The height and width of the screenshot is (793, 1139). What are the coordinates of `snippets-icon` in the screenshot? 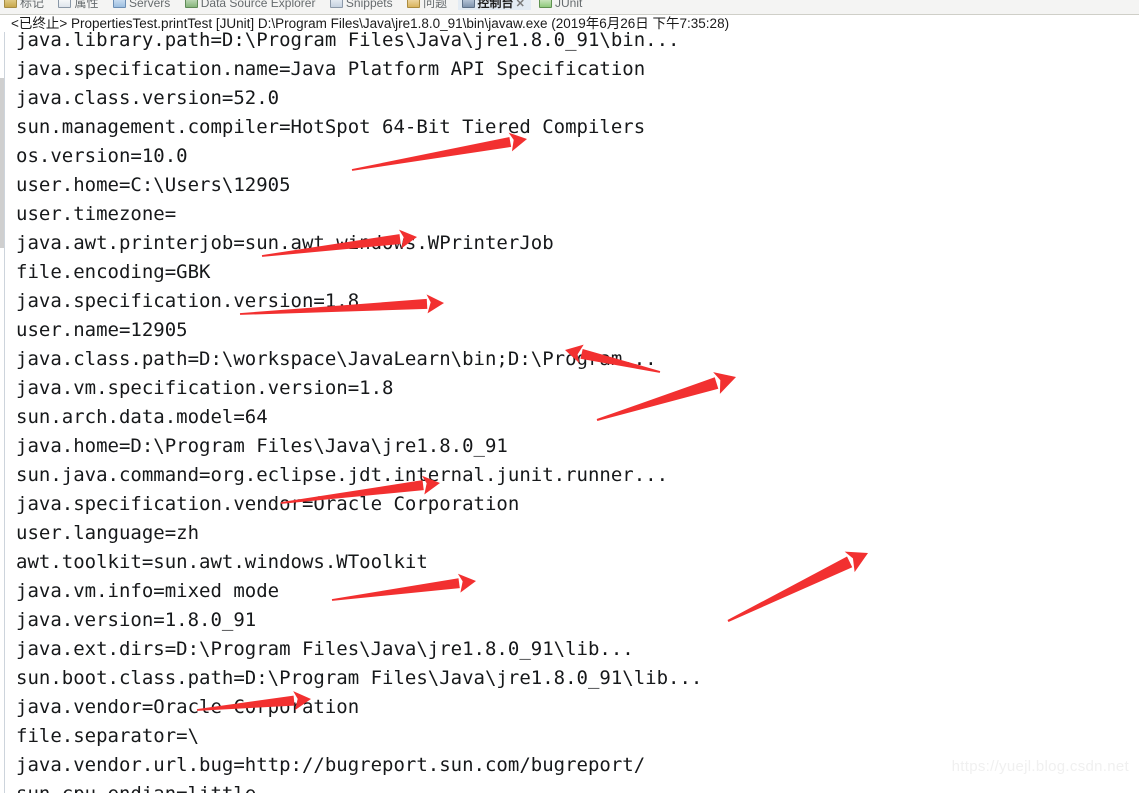 It's located at (336, 4).